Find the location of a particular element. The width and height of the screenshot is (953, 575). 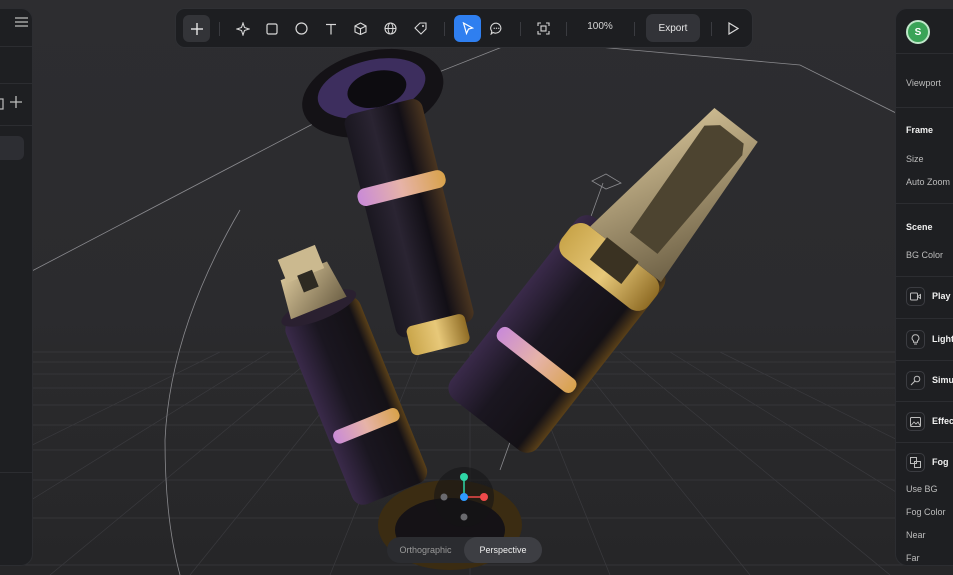

cube-tool is located at coordinates (360, 28).